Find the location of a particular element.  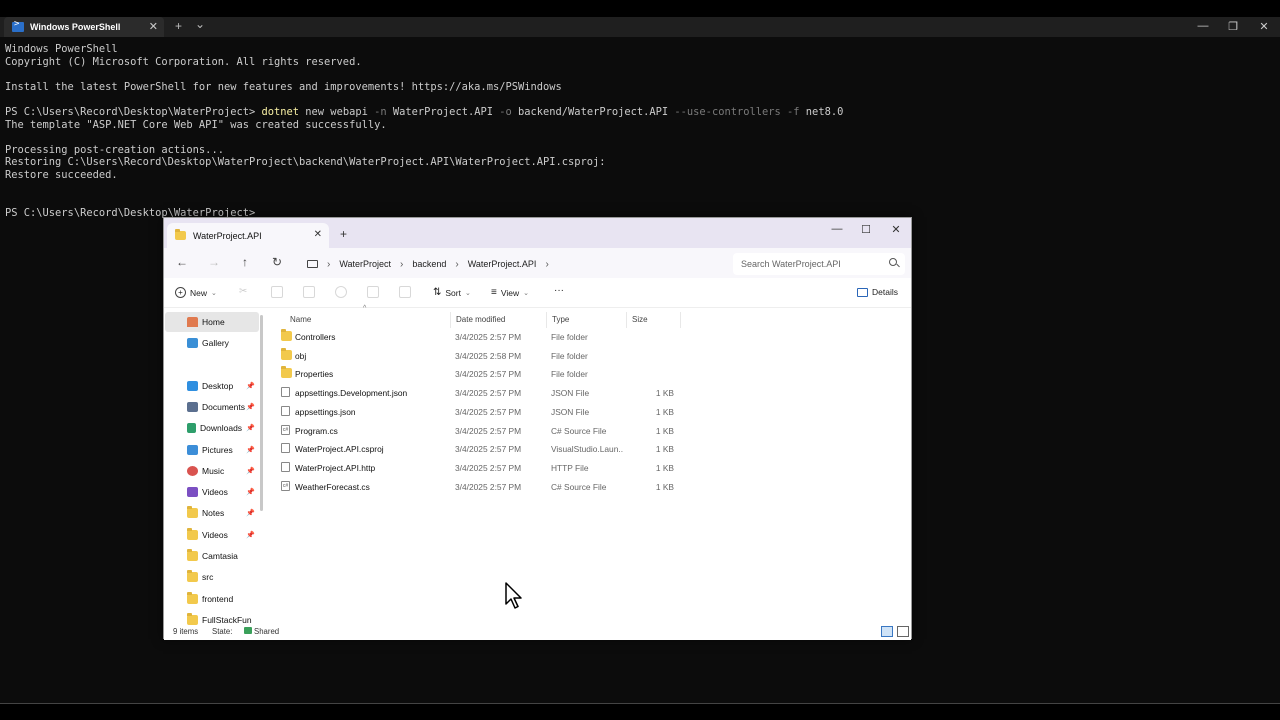

view-label: View is located at coordinates (510, 292).